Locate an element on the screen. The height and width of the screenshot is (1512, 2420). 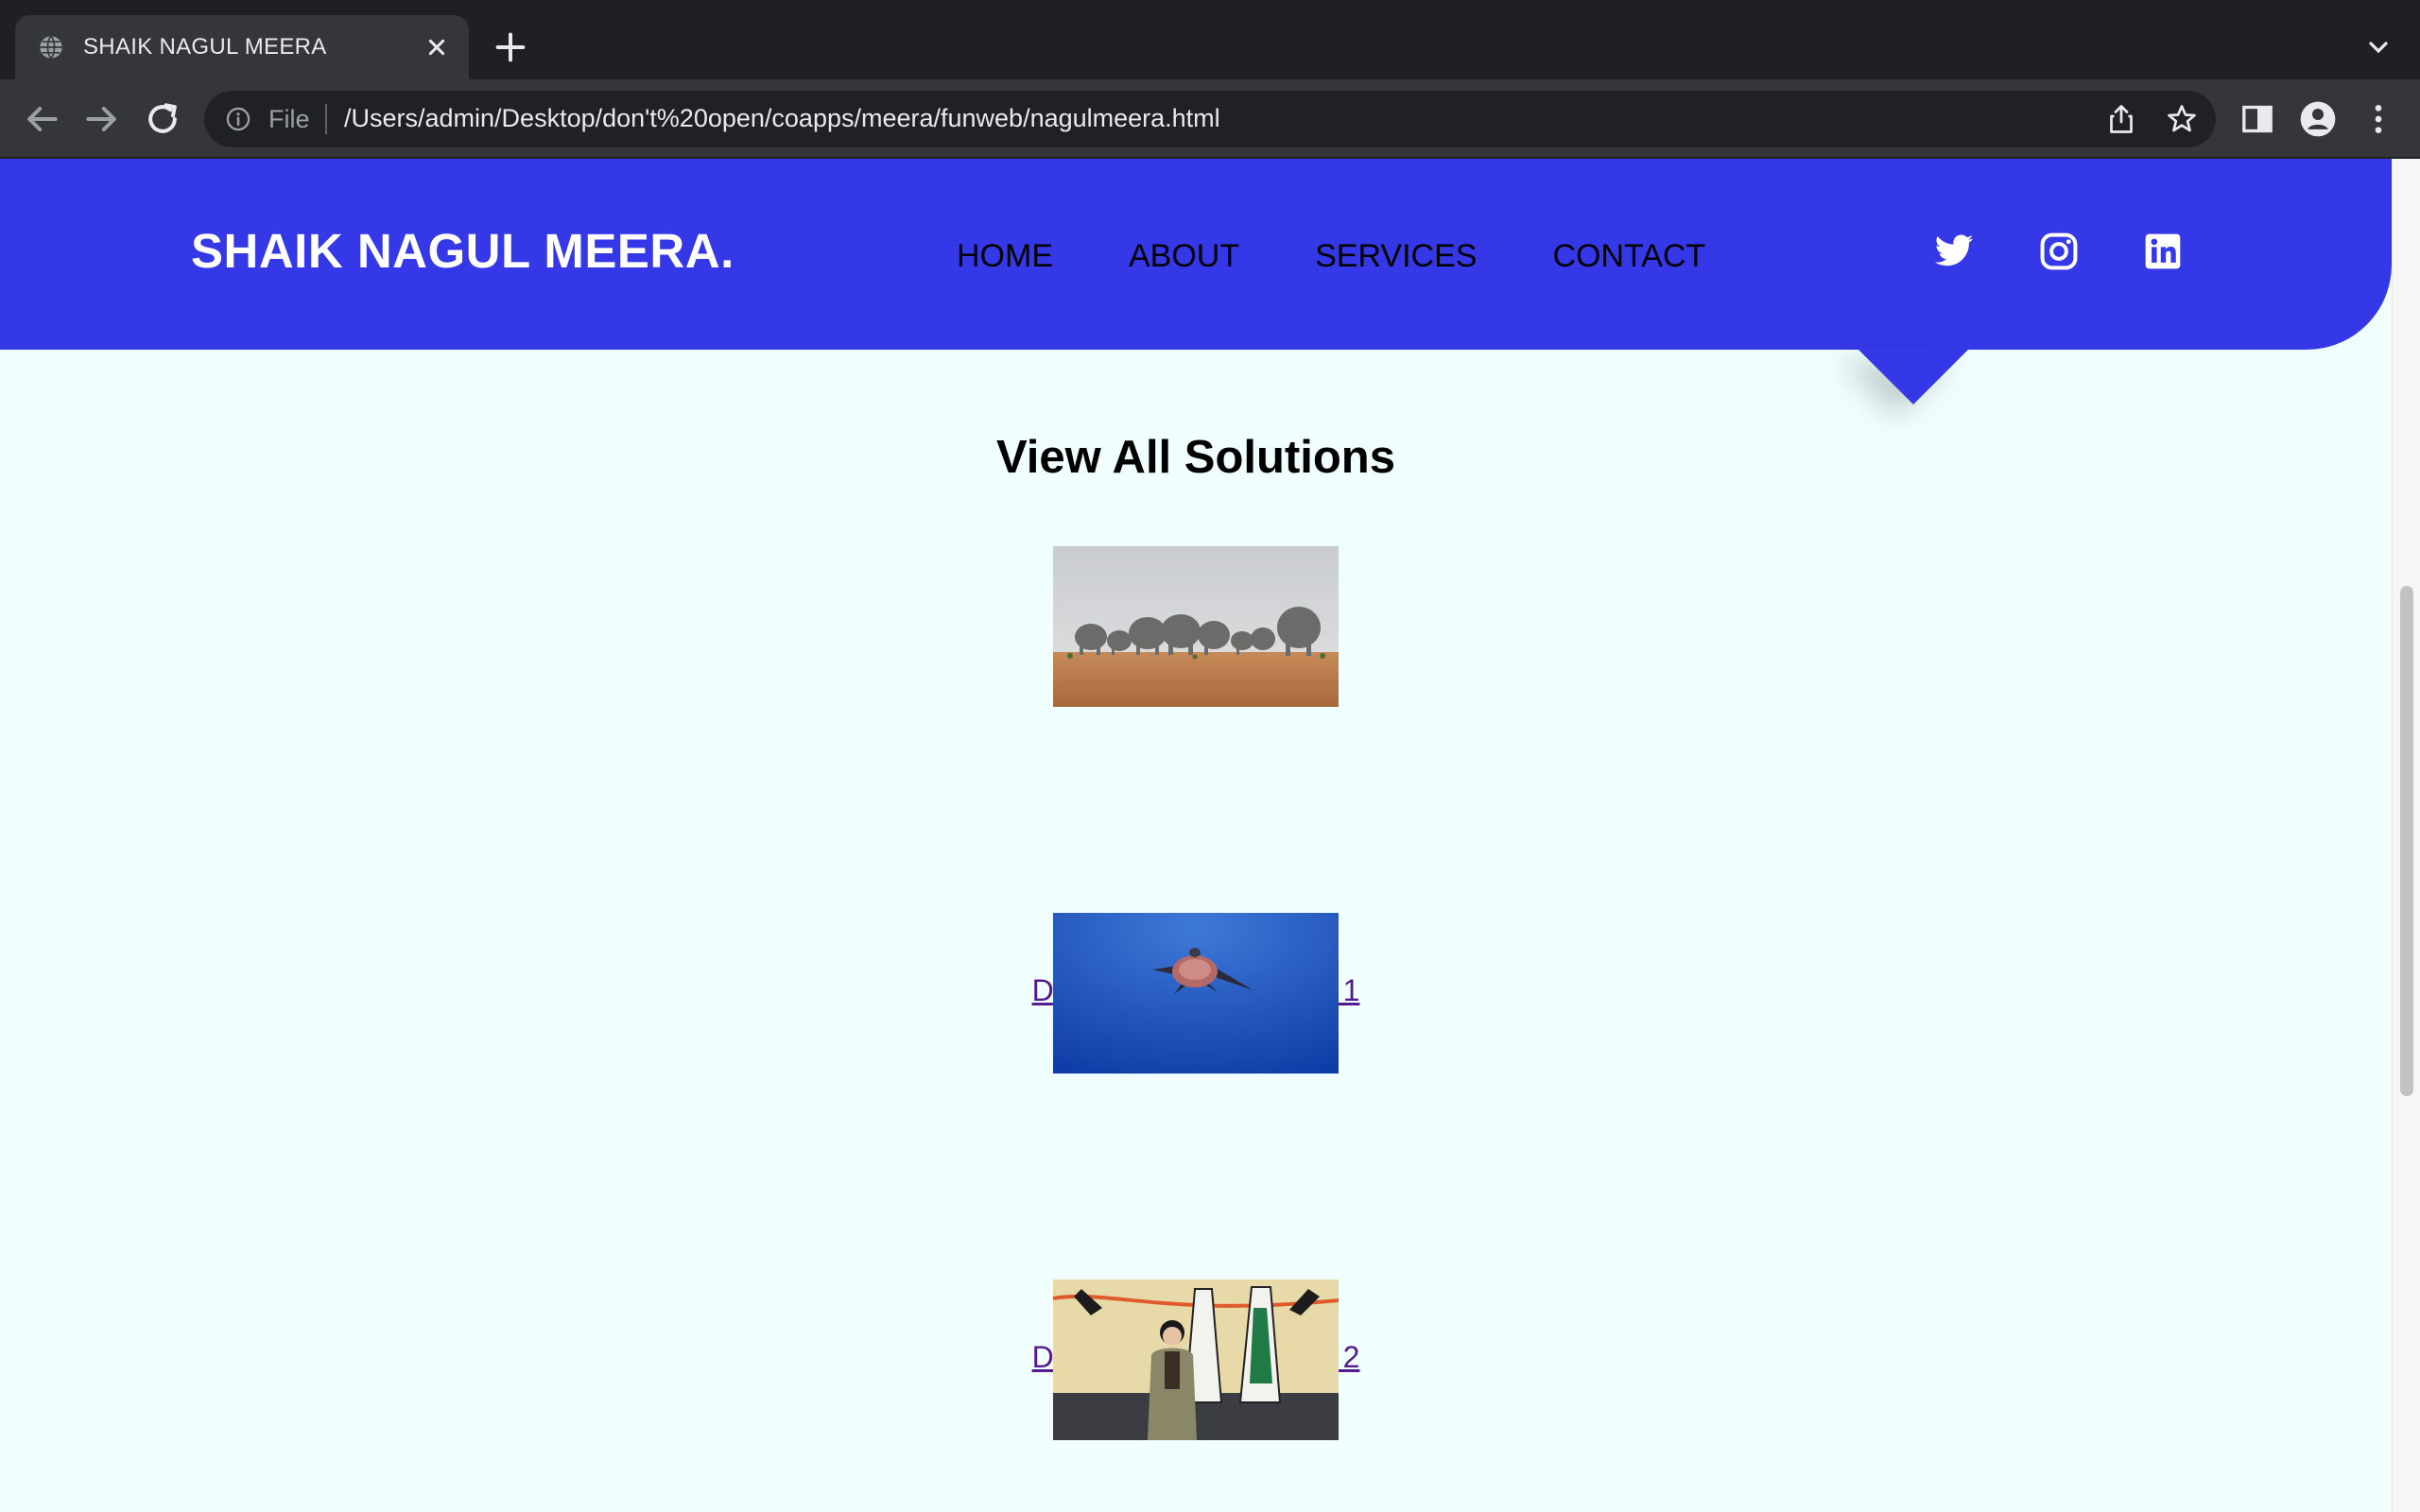
profile-avatar-icon is located at coordinates (2318, 119).